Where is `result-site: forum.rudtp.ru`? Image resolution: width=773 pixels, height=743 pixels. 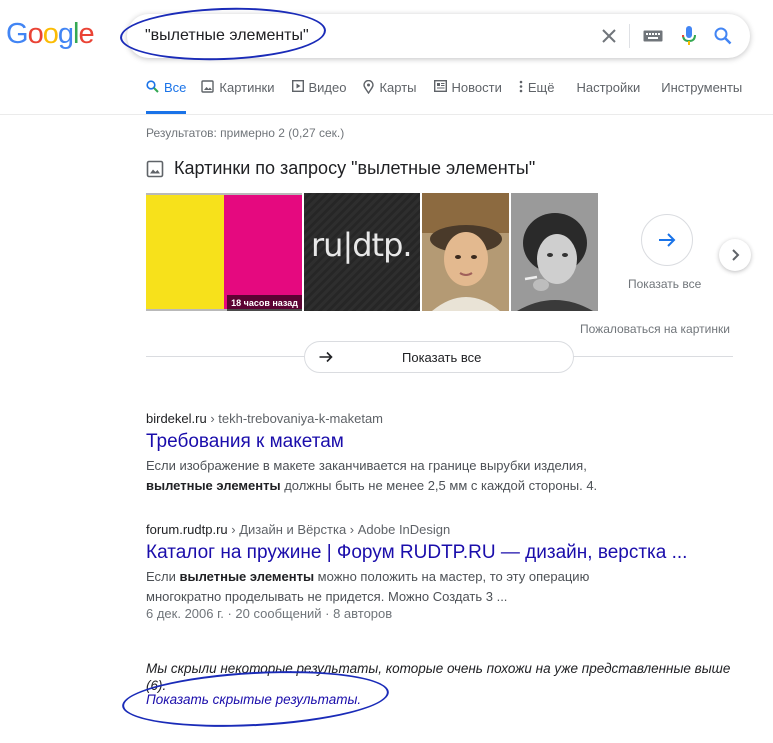 result-site: forum.rudtp.ru is located at coordinates (187, 529).